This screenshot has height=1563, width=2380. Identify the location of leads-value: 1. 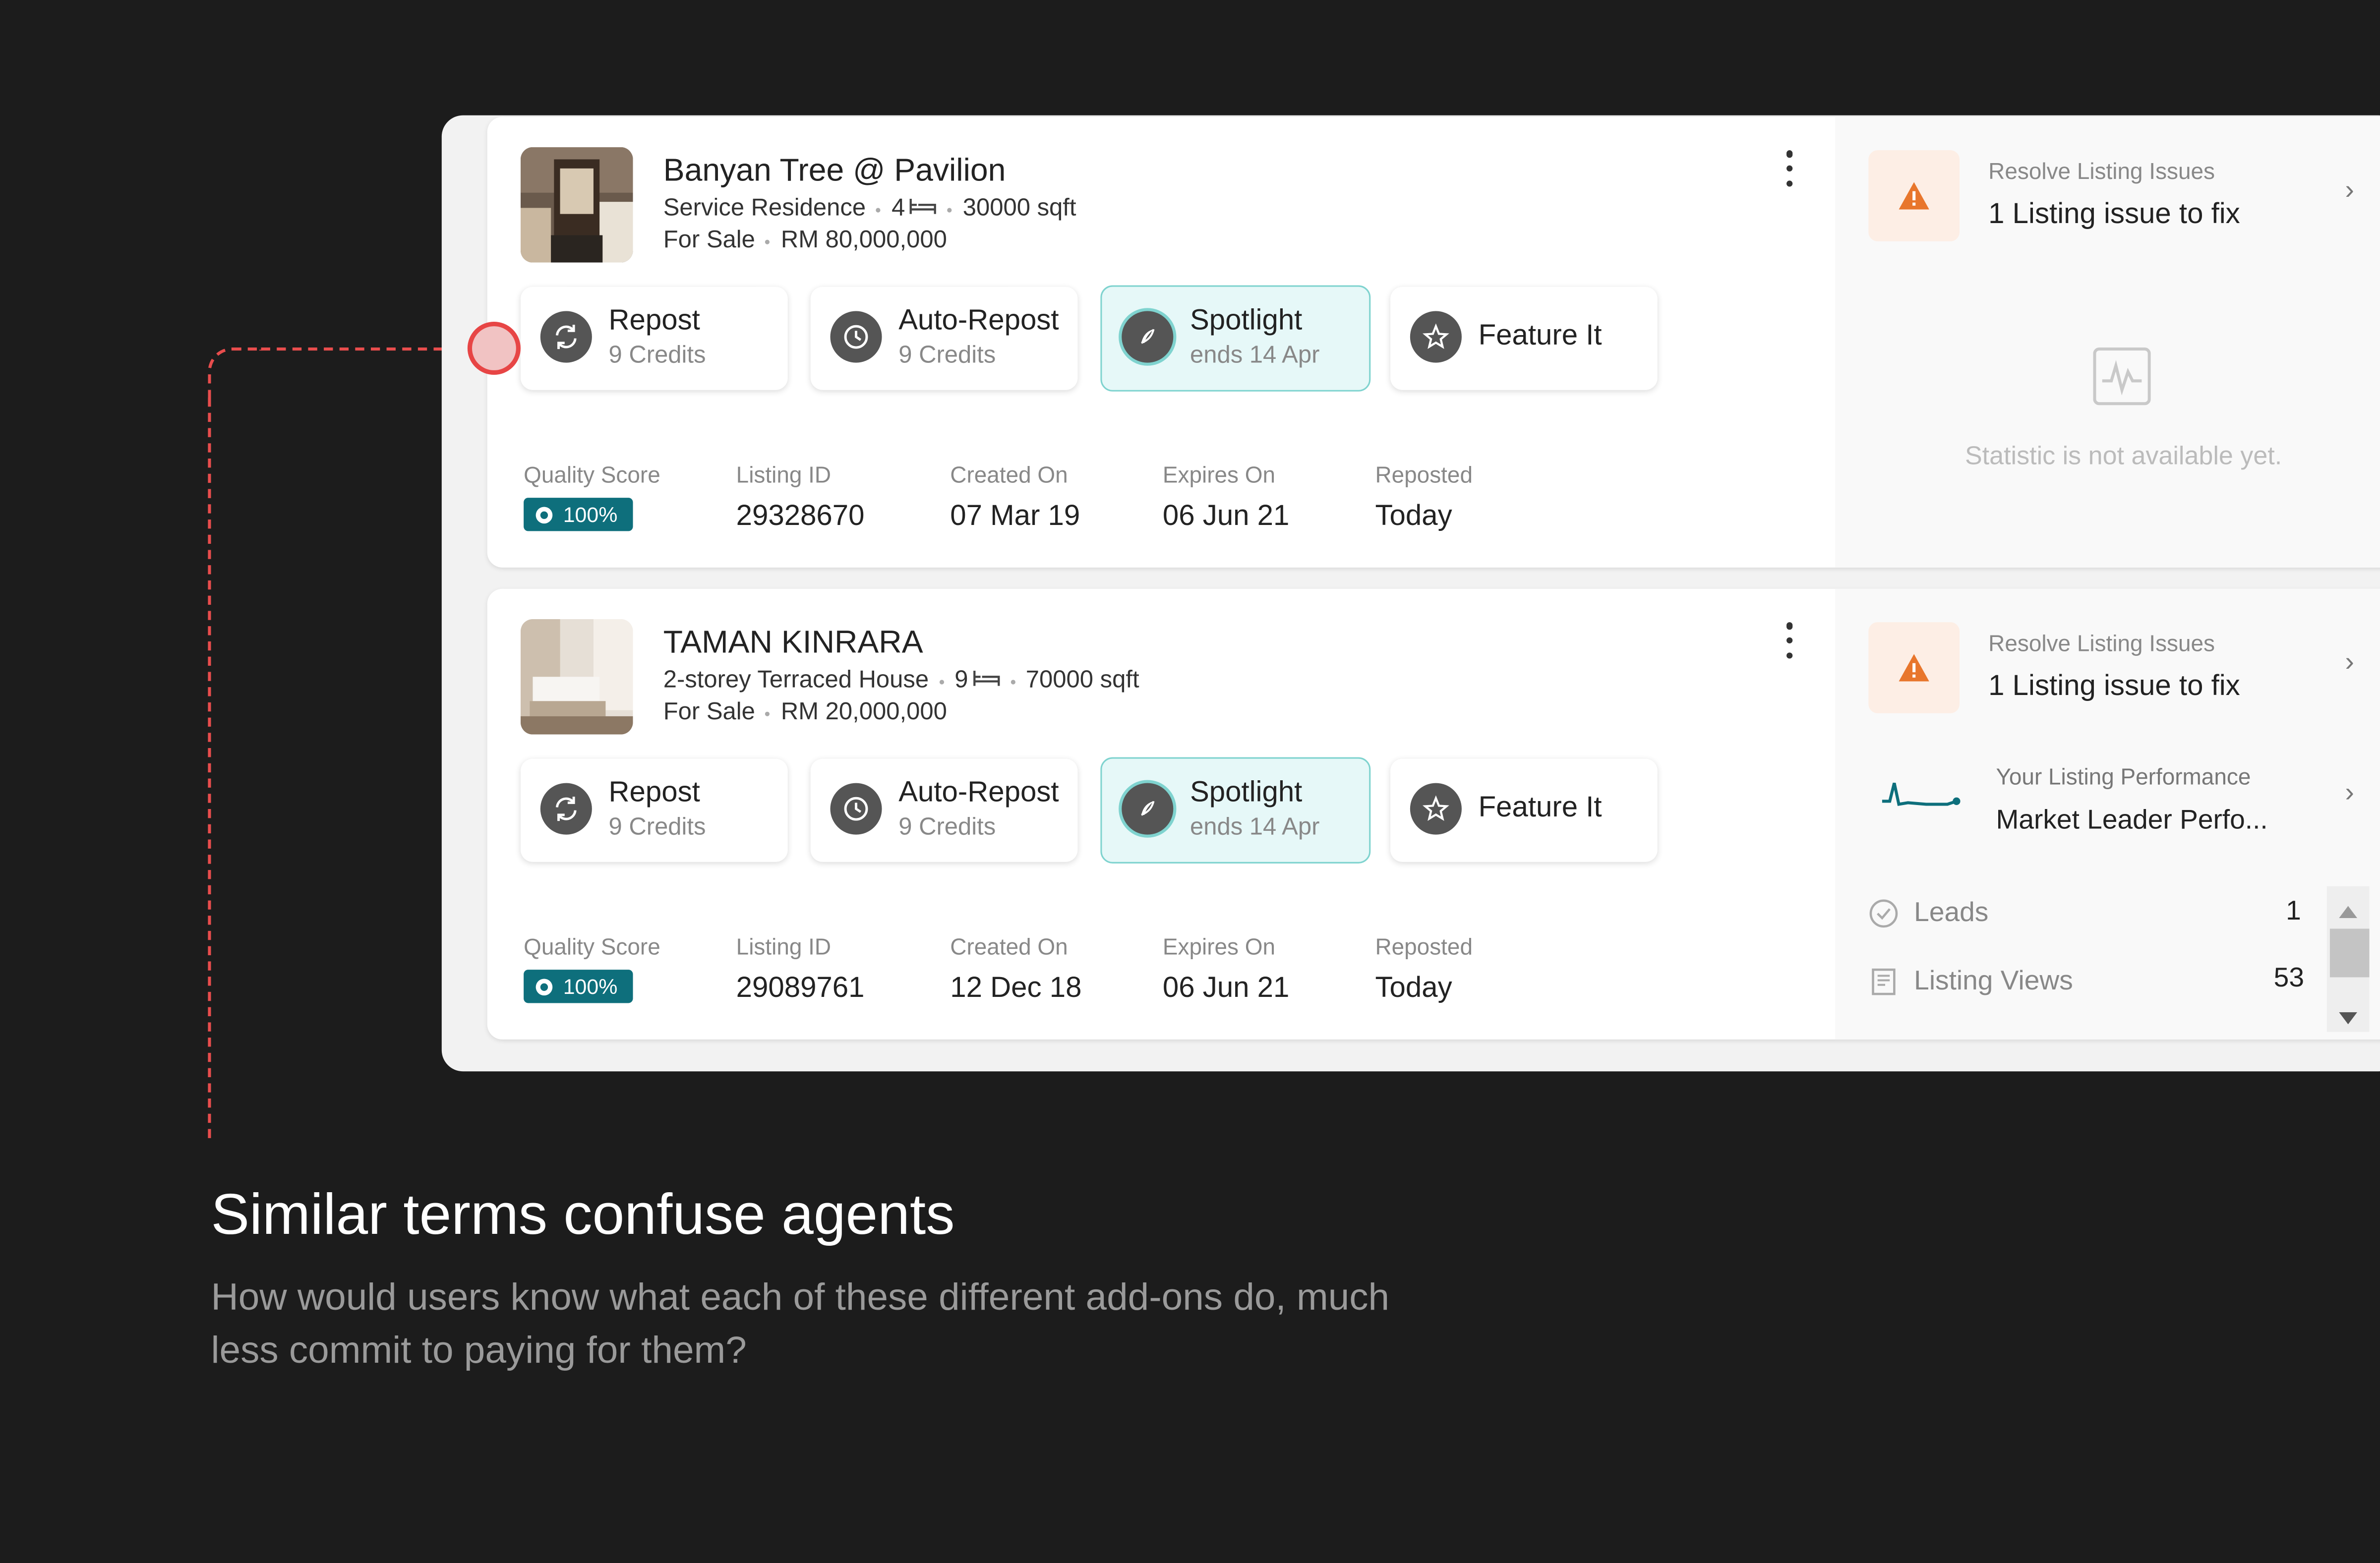
(2293, 910).